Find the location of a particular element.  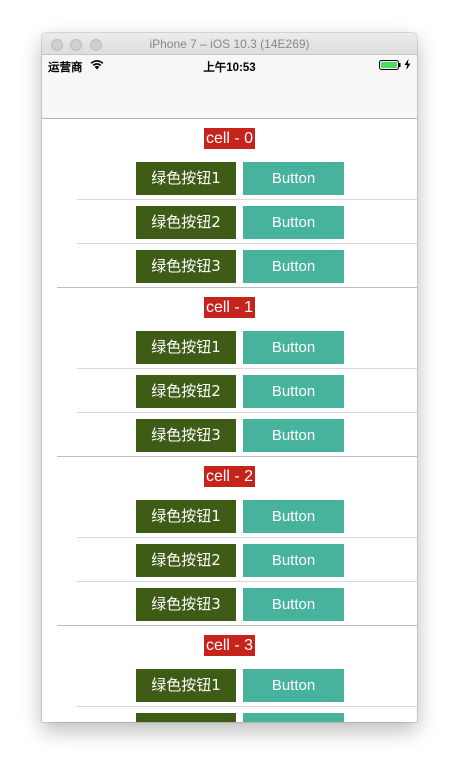

cell-label: cell - 1 is located at coordinates (229, 307).